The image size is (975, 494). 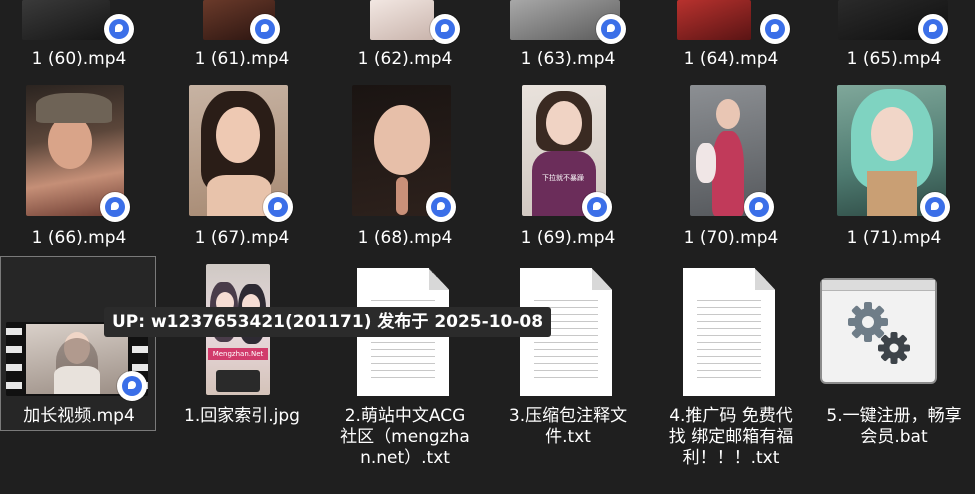 I want to click on file-label-64: 1 (64).mp4, so click(x=731, y=59).